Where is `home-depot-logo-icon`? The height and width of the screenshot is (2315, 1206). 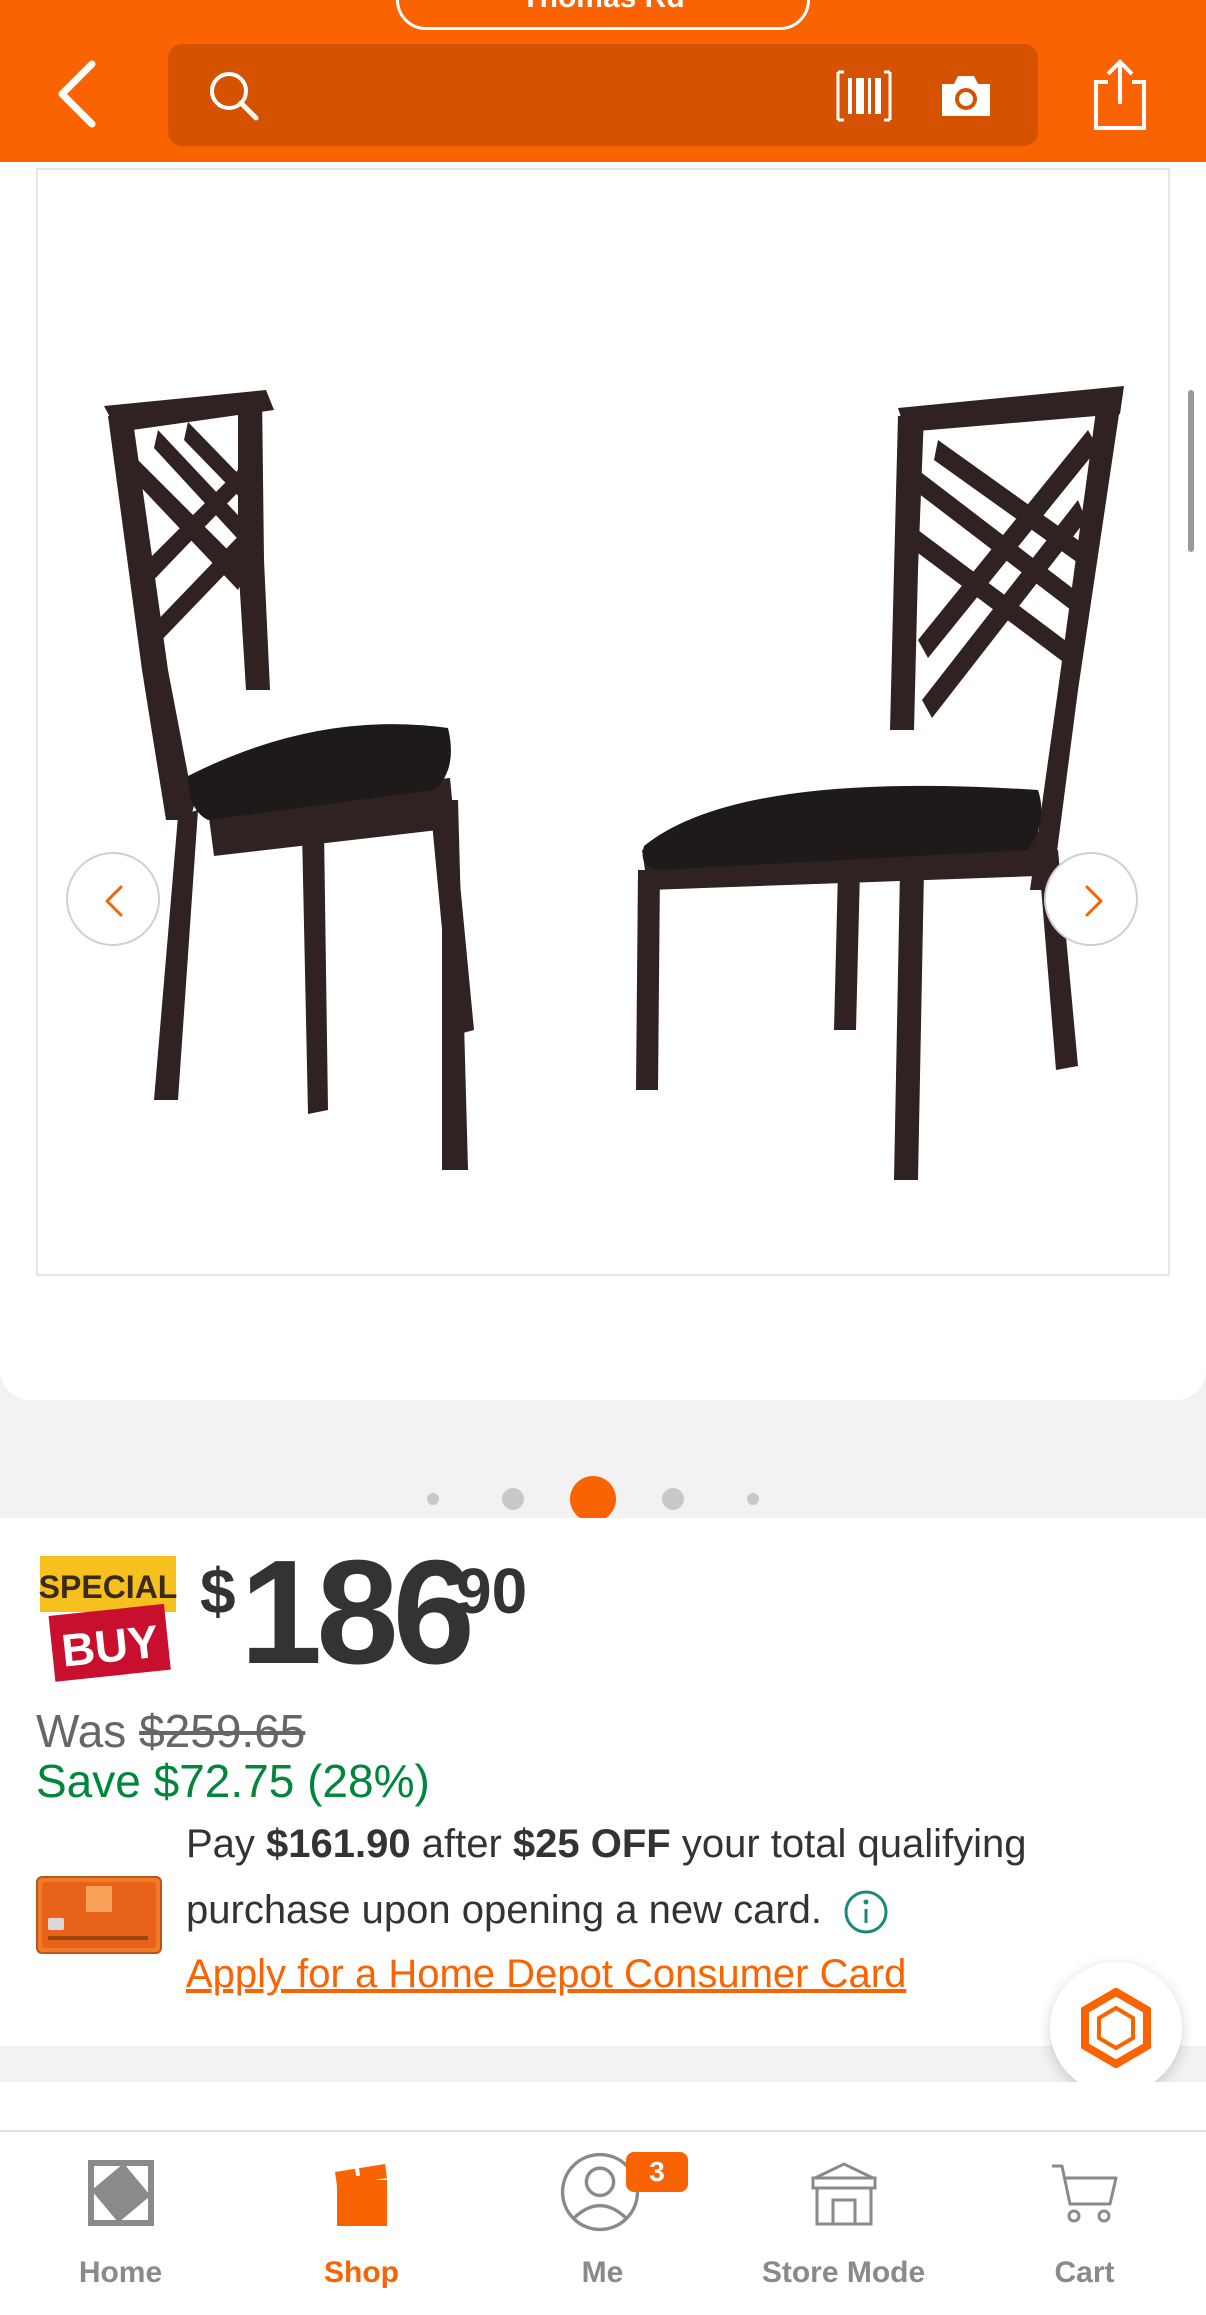 home-depot-logo-icon is located at coordinates (121, 2193).